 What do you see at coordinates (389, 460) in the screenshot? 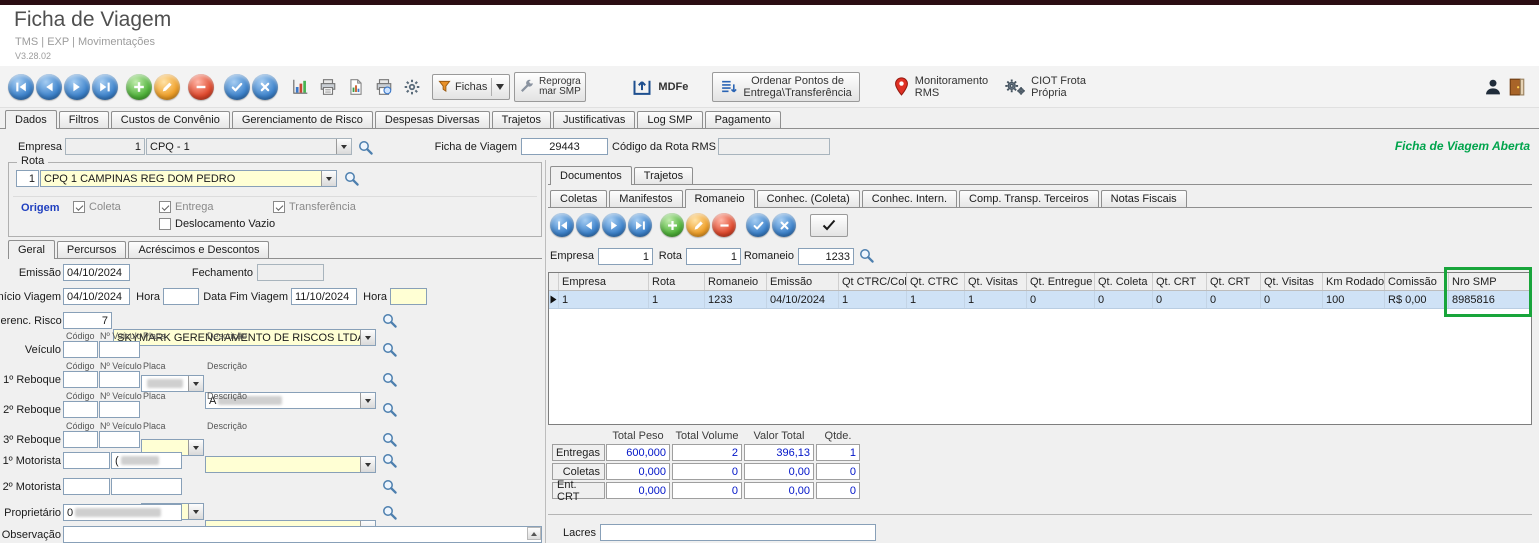
I see `motorista1-search-icon` at bounding box center [389, 460].